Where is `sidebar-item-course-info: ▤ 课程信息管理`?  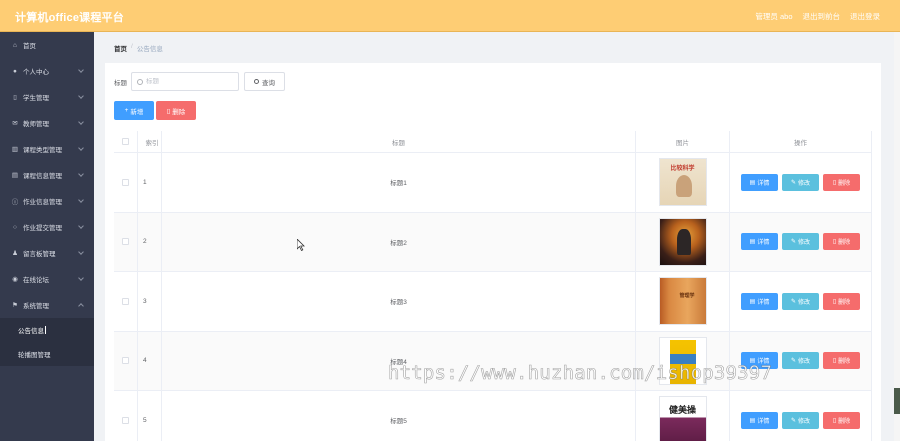 sidebar-item-course-info: ▤ 课程信息管理 is located at coordinates (47, 175).